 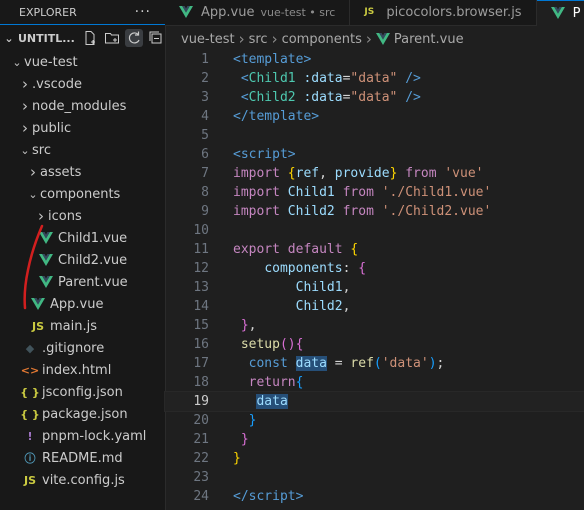 What do you see at coordinates (256, 192) in the screenshot?
I see `code-token: import` at bounding box center [256, 192].